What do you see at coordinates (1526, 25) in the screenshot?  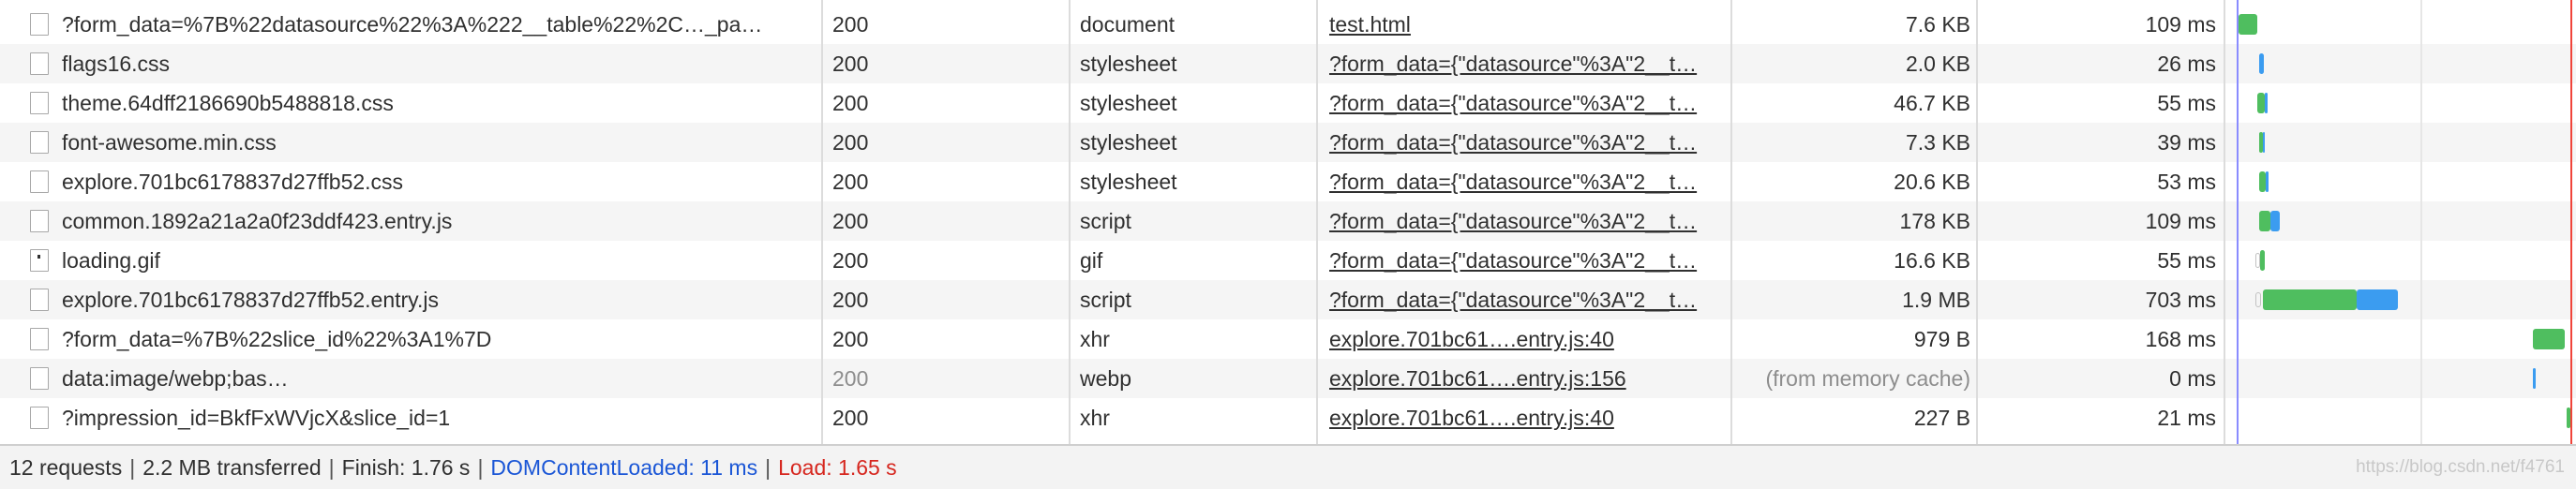 I see `request-initiator-link: test.html` at bounding box center [1526, 25].